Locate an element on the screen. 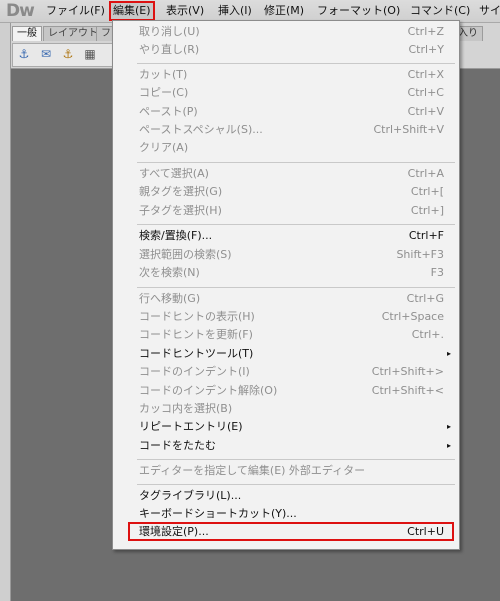  menu-modify: 修正(M) is located at coordinates (284, 11).